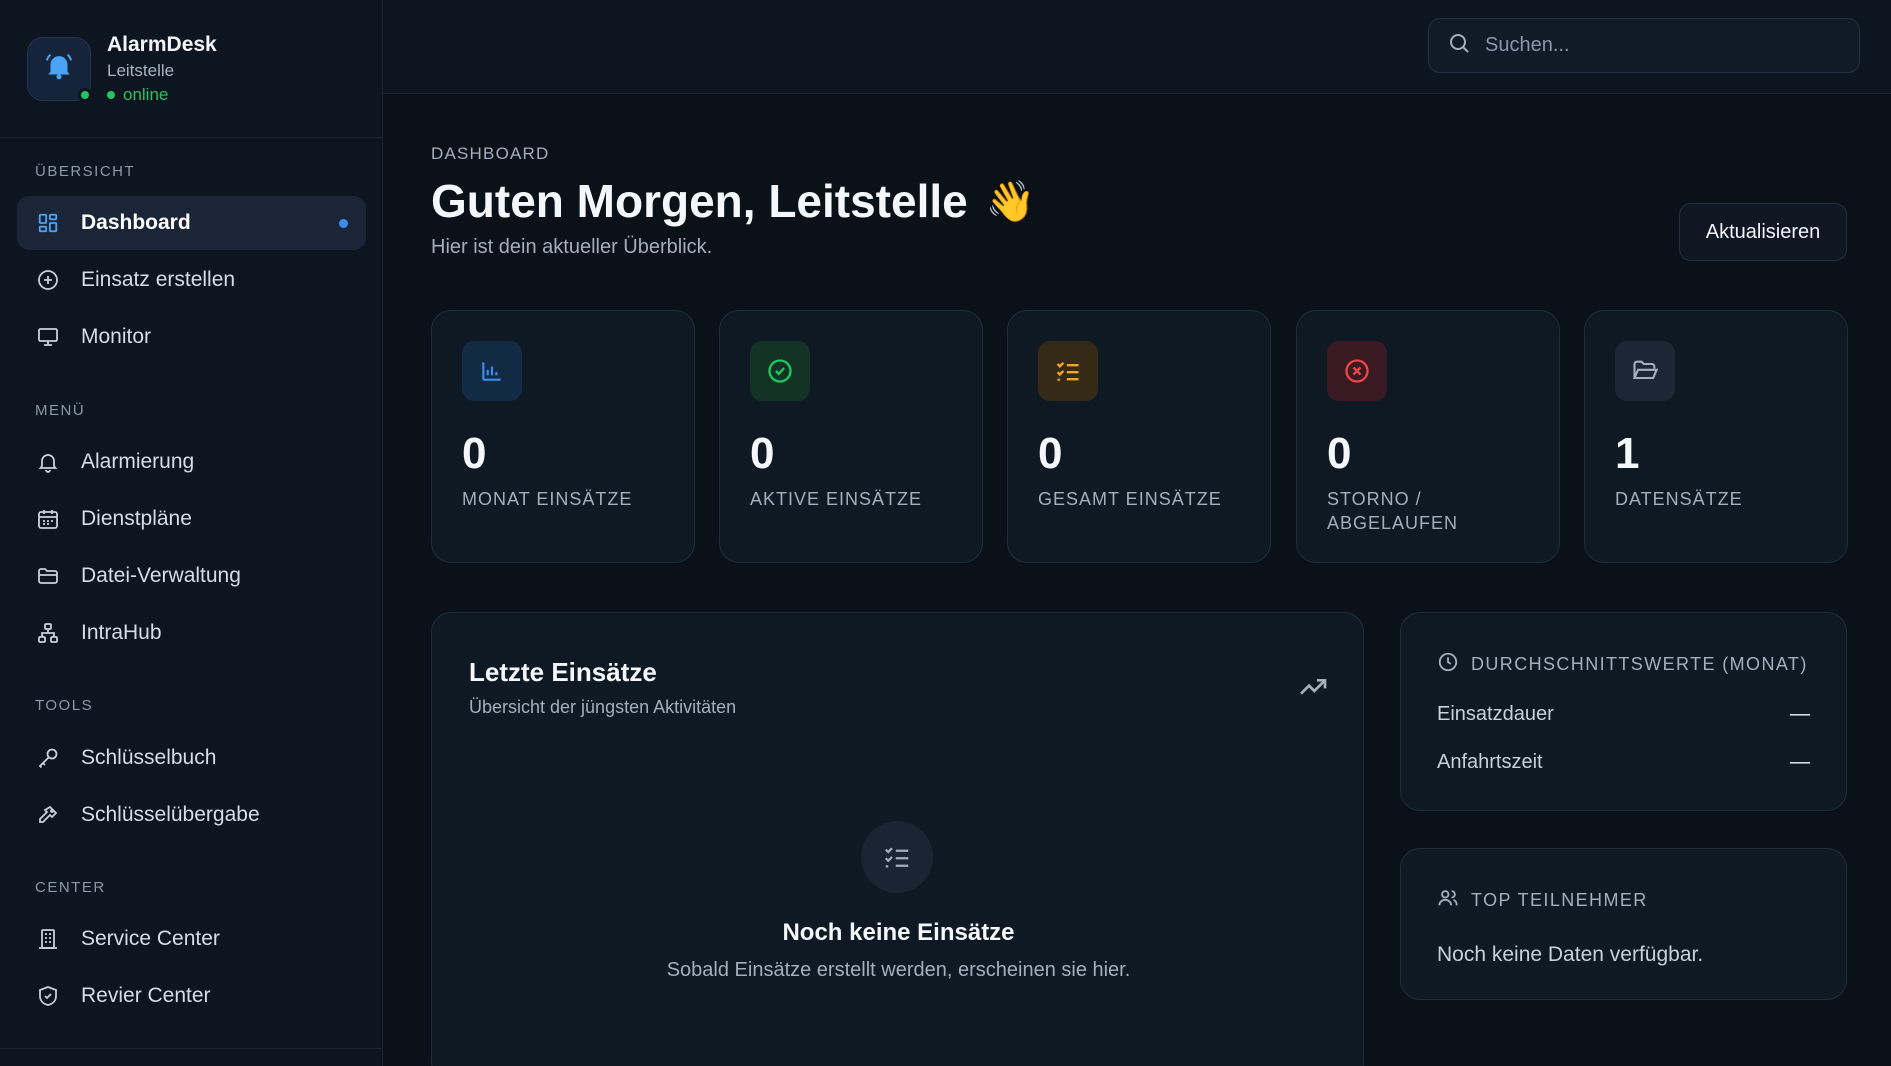 The width and height of the screenshot is (1891, 1066). Describe the element at coordinates (1139, 436) in the screenshot. I see `stat-card-gesamt: 0 GESAMT EINSÄTZE` at that location.